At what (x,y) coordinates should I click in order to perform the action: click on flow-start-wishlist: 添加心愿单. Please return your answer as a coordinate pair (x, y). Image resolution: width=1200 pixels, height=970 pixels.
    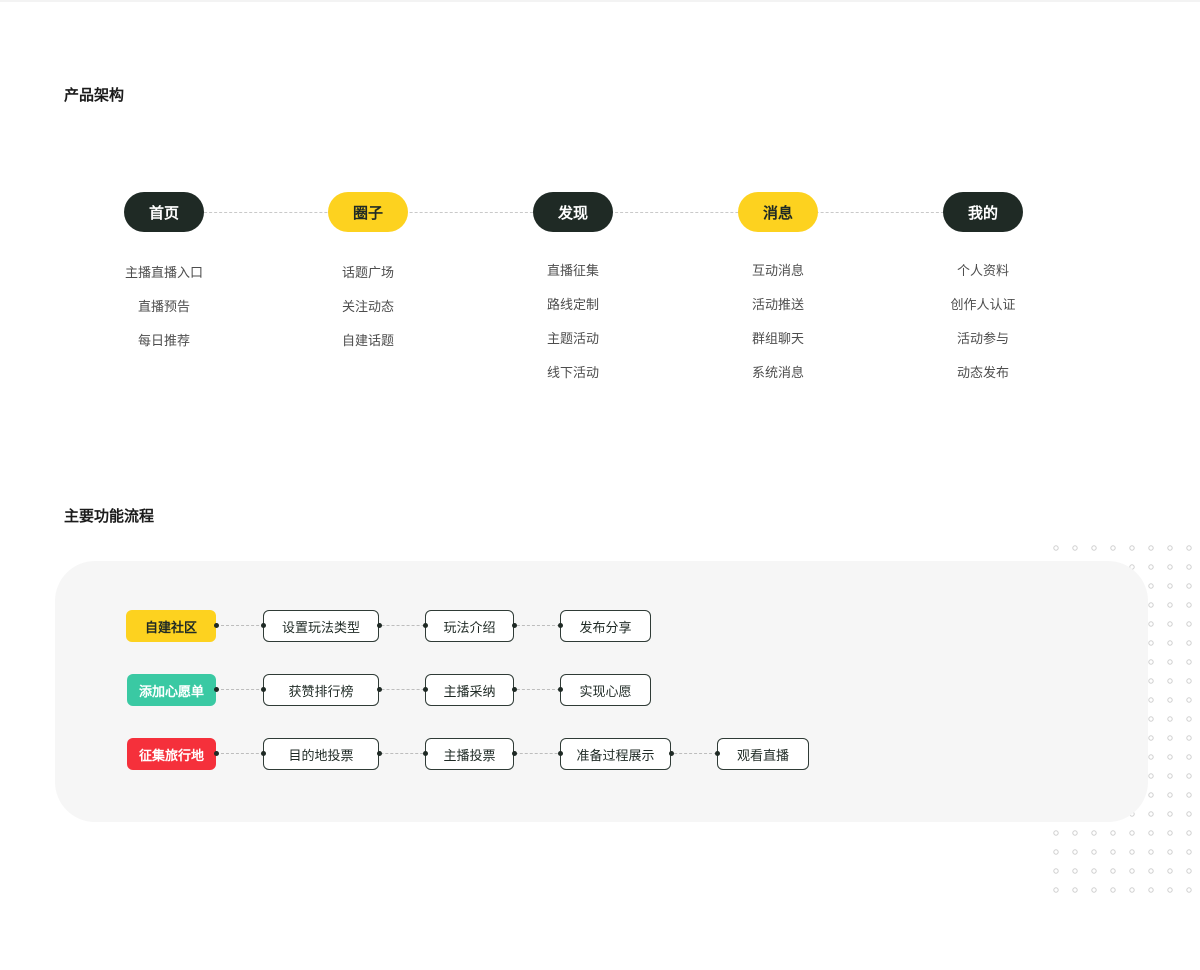
    Looking at the image, I should click on (171, 690).